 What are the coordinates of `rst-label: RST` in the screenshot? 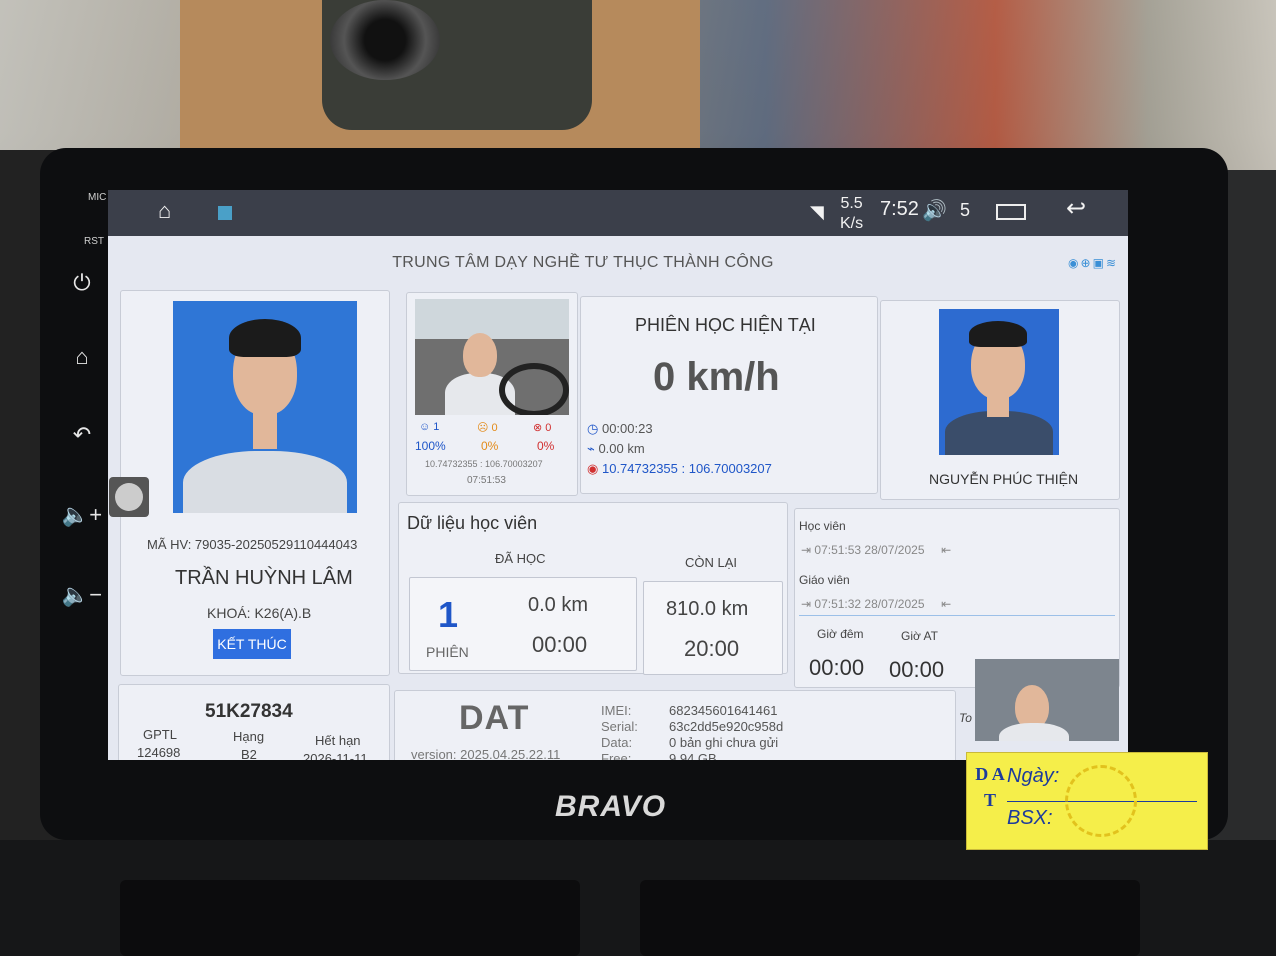 It's located at (94, 241).